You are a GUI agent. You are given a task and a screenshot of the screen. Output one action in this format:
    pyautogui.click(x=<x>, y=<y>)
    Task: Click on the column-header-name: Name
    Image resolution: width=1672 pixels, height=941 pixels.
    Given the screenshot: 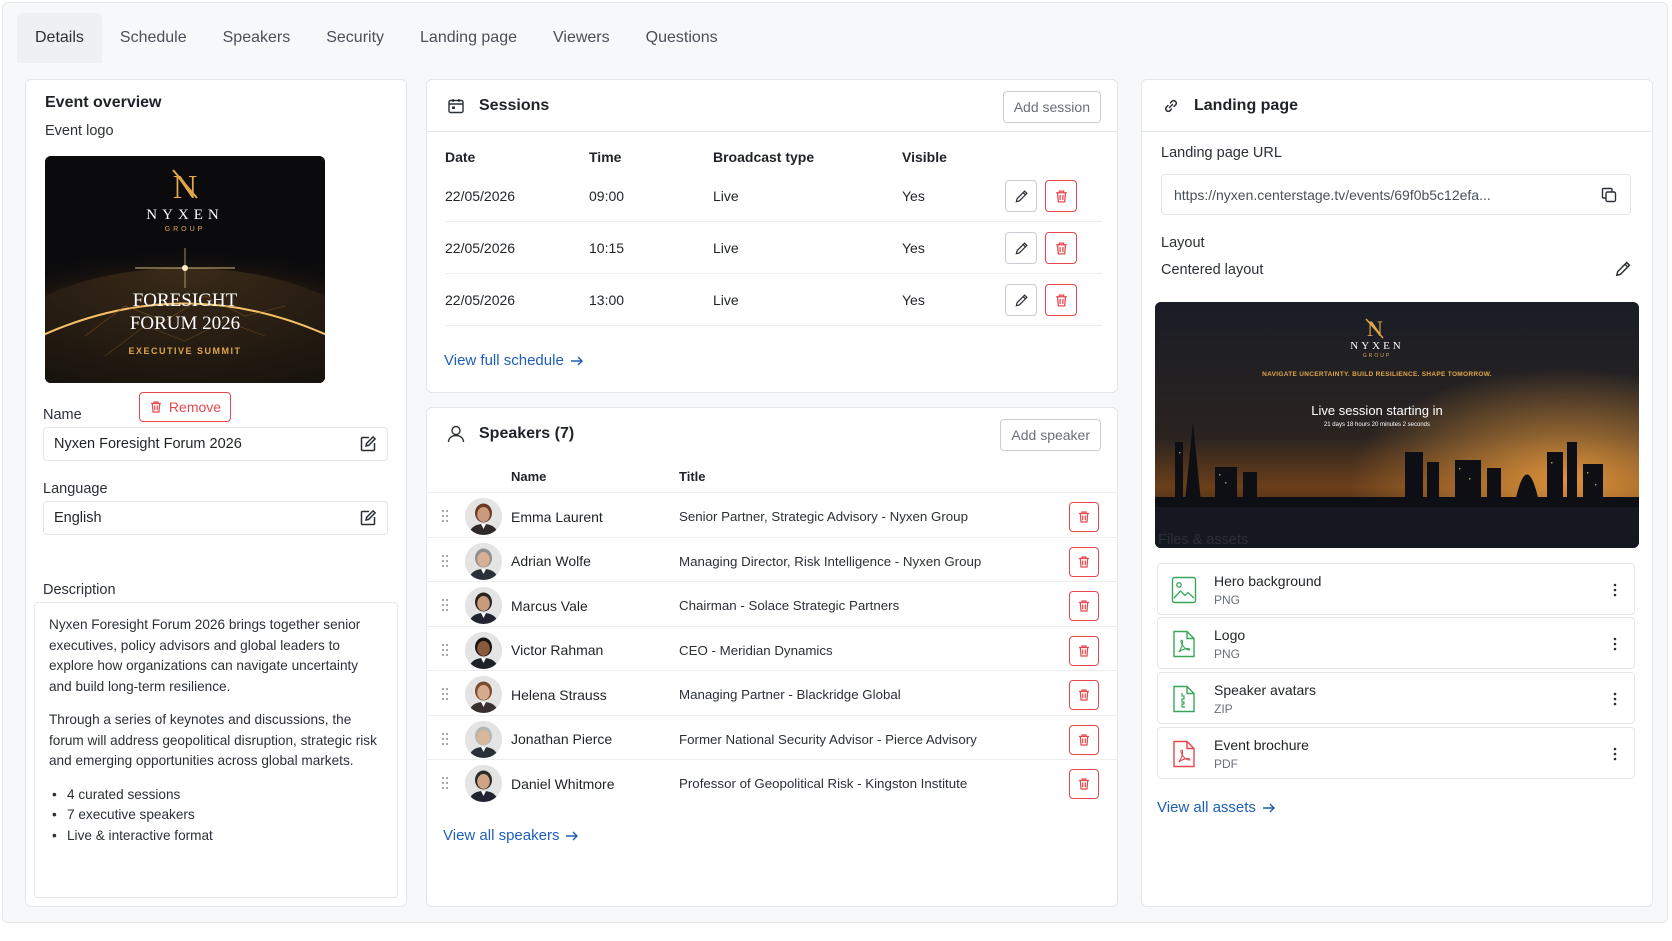 What is the action you would take?
    pyautogui.click(x=529, y=476)
    